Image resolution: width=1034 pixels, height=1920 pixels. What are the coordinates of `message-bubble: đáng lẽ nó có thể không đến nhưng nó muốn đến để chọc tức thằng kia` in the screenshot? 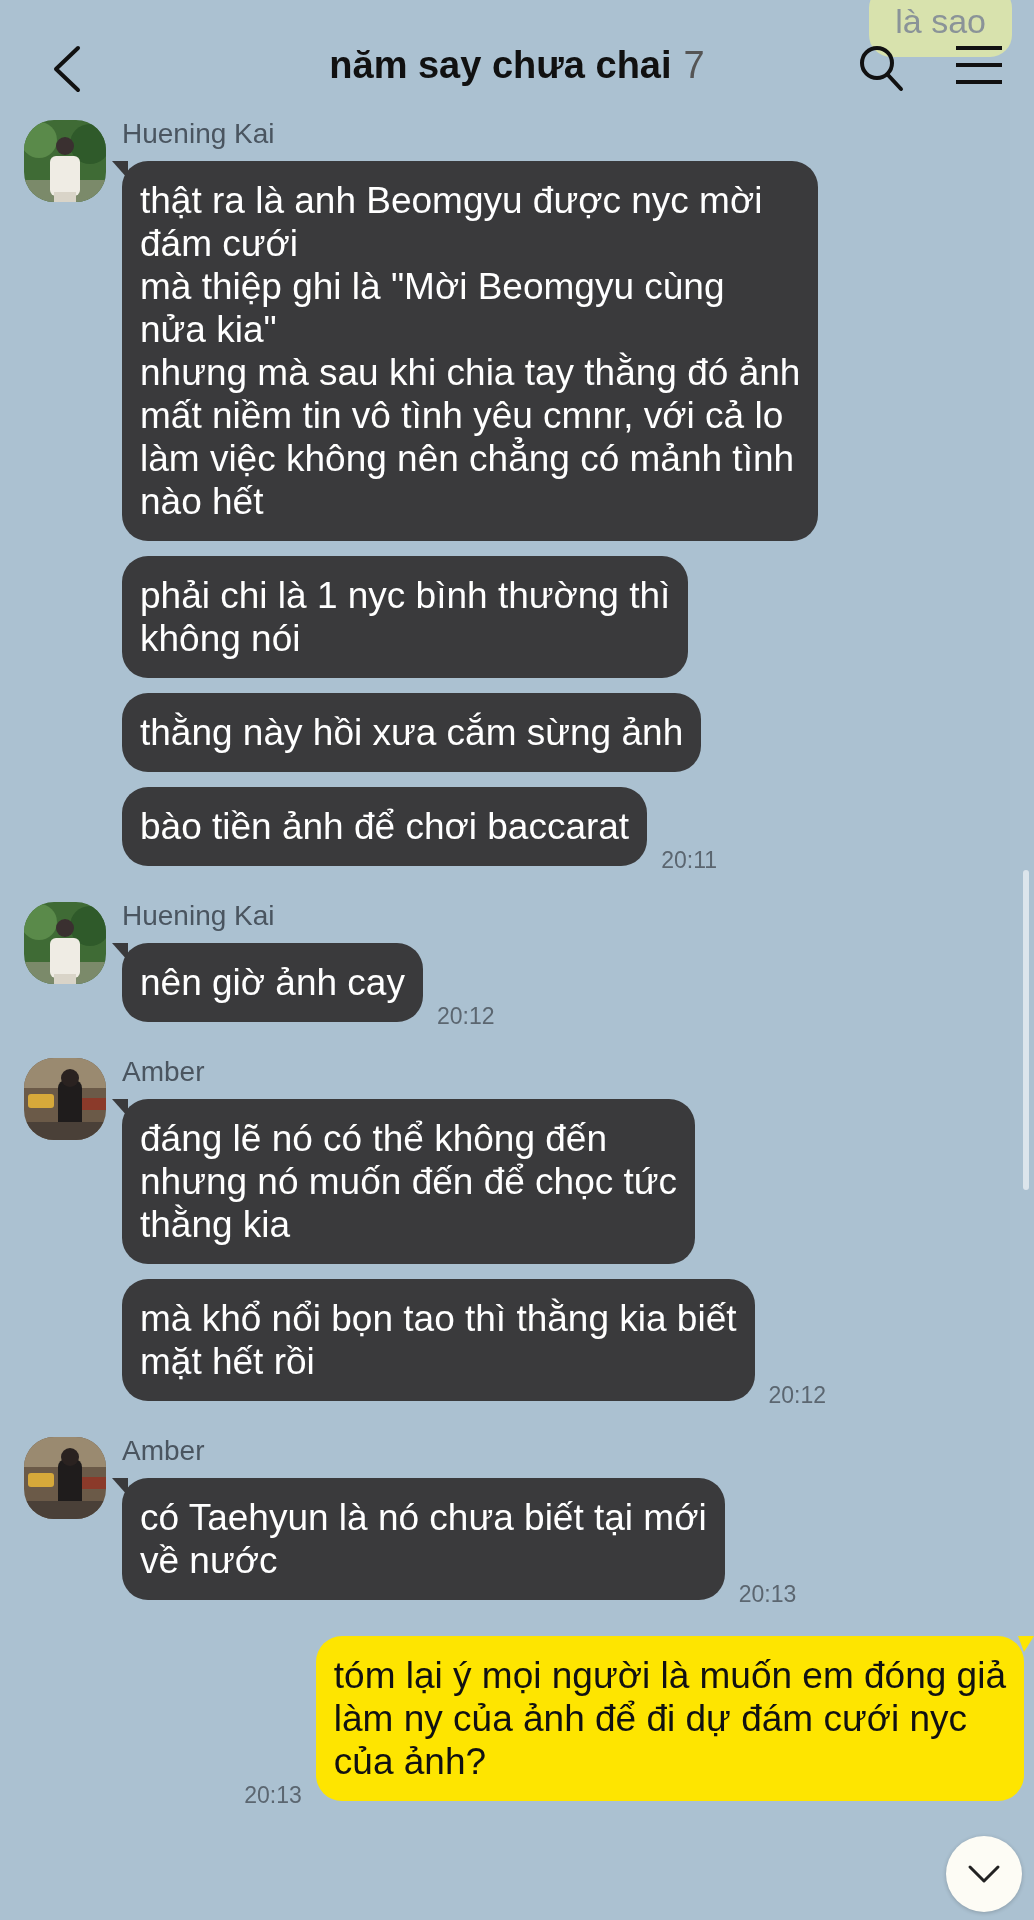 It's located at (409, 1181).